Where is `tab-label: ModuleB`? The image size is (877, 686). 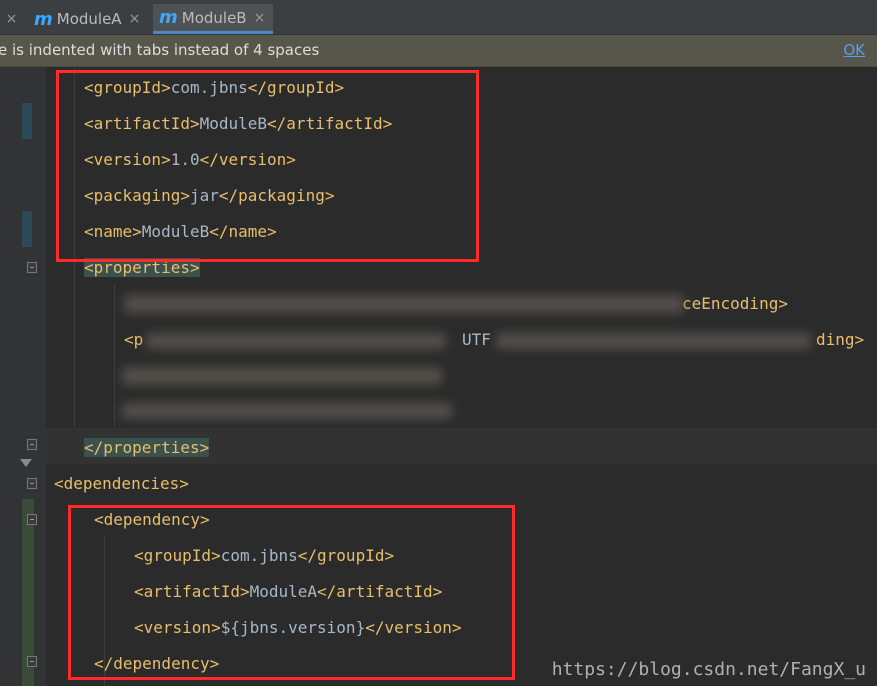
tab-label: ModuleB is located at coordinates (214, 17).